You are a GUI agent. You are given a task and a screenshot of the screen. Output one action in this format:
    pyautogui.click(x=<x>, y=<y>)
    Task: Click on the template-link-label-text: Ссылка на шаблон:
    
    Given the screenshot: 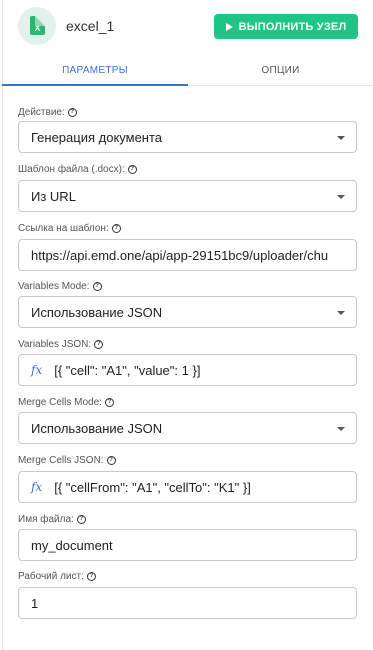 What is the action you would take?
    pyautogui.click(x=63, y=228)
    